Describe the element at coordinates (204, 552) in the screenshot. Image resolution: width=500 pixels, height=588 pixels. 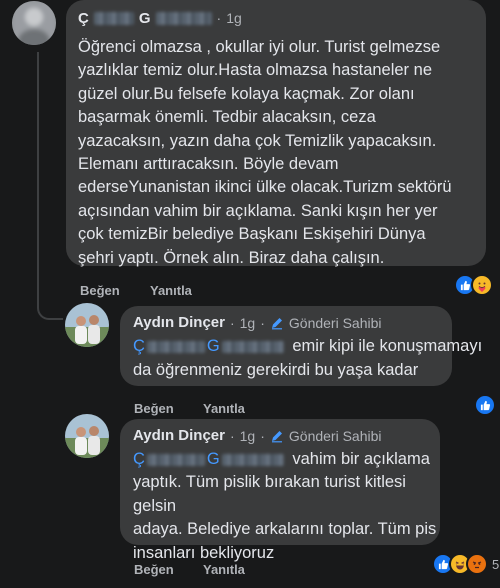
I see `comment-line: insanları bekliyoruz` at that location.